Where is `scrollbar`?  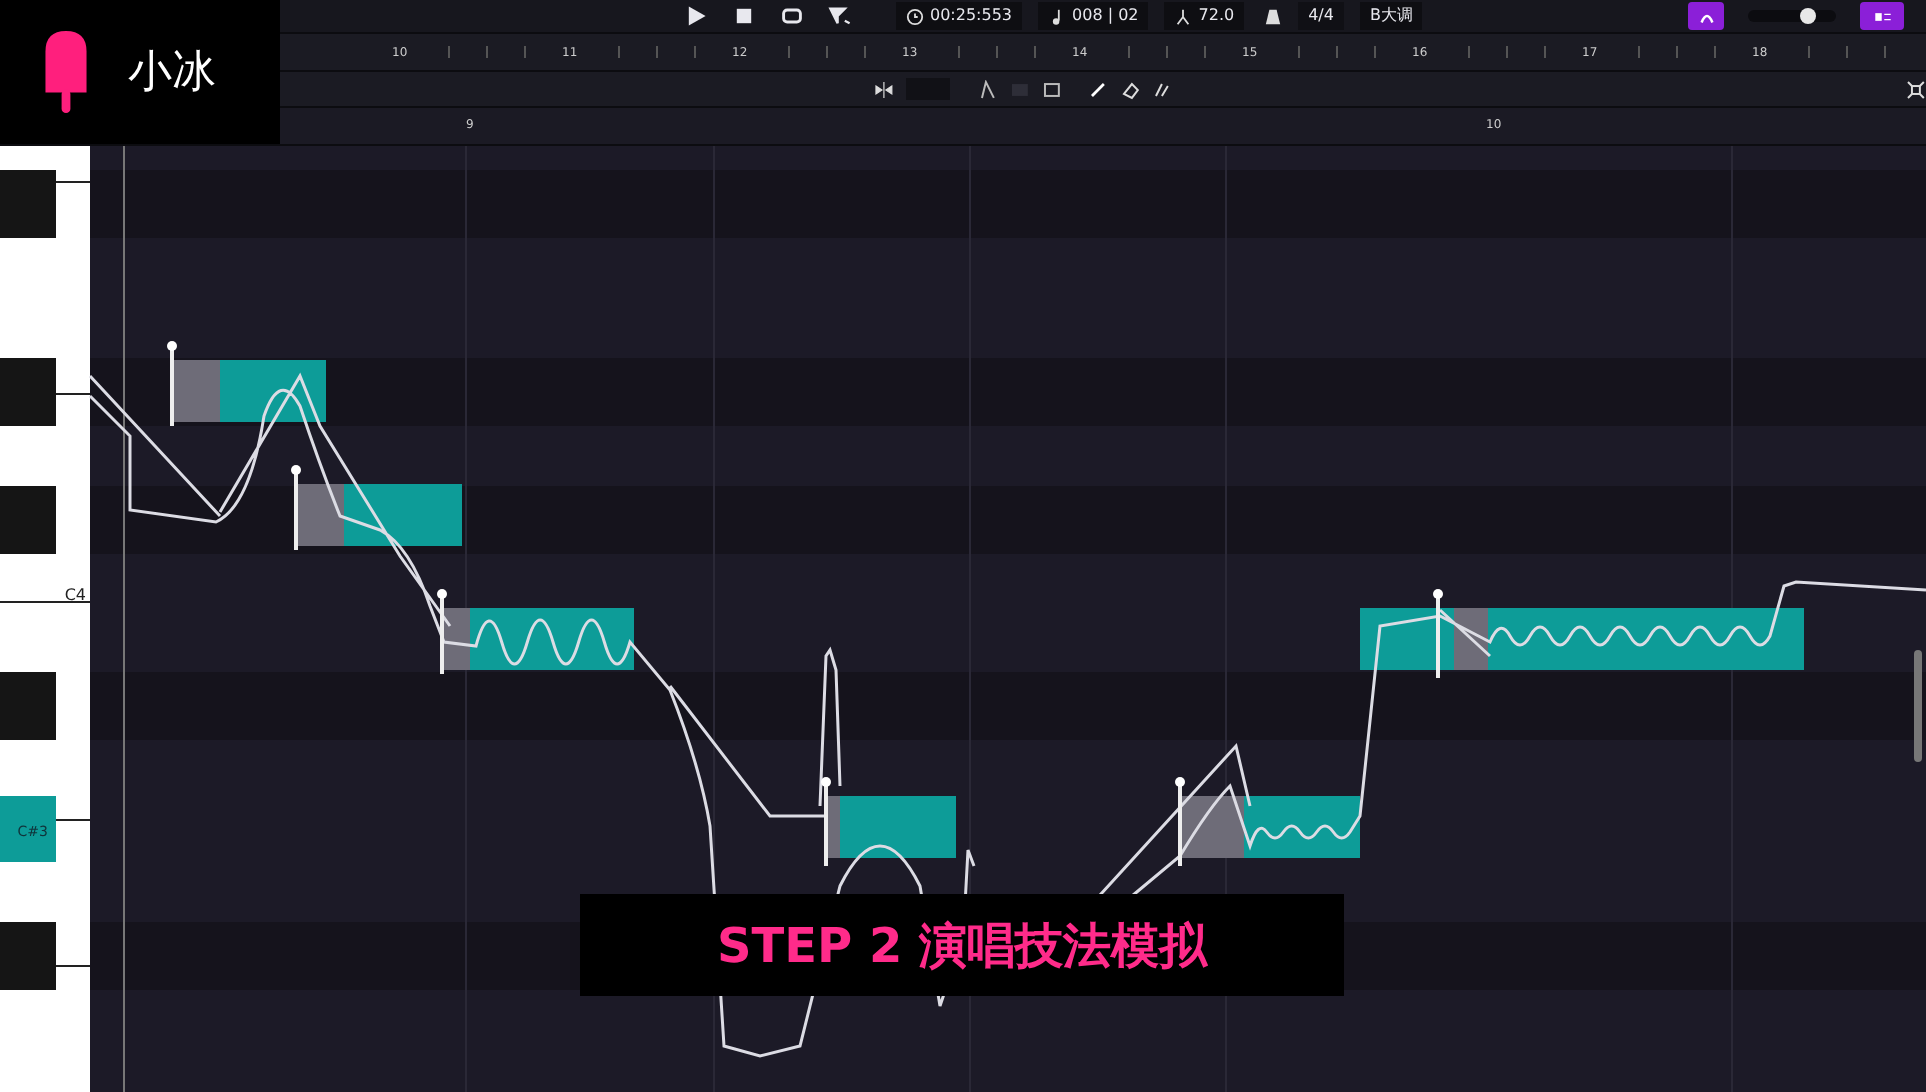 scrollbar is located at coordinates (1918, 706).